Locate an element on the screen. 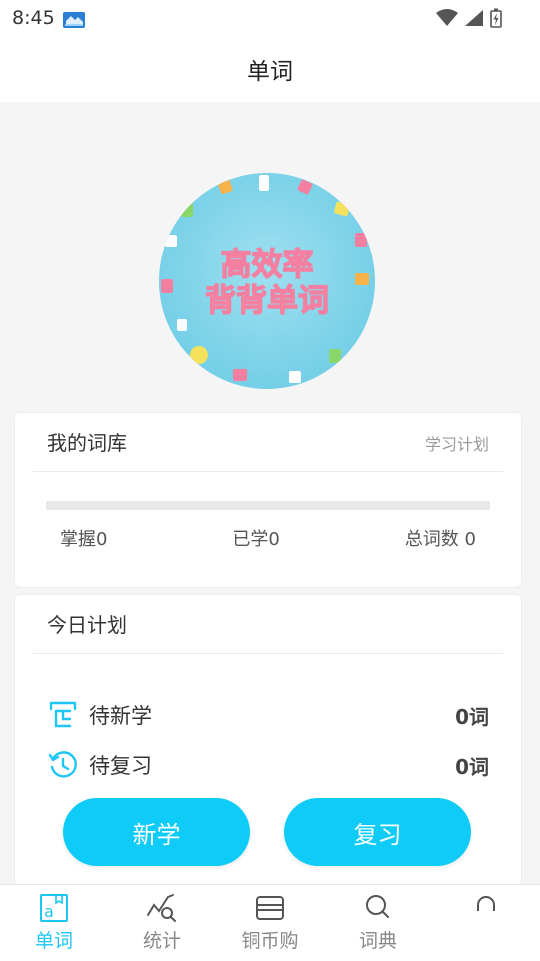 Image resolution: width=540 pixels, height=961 pixels. new-learn-icon is located at coordinates (63, 714).